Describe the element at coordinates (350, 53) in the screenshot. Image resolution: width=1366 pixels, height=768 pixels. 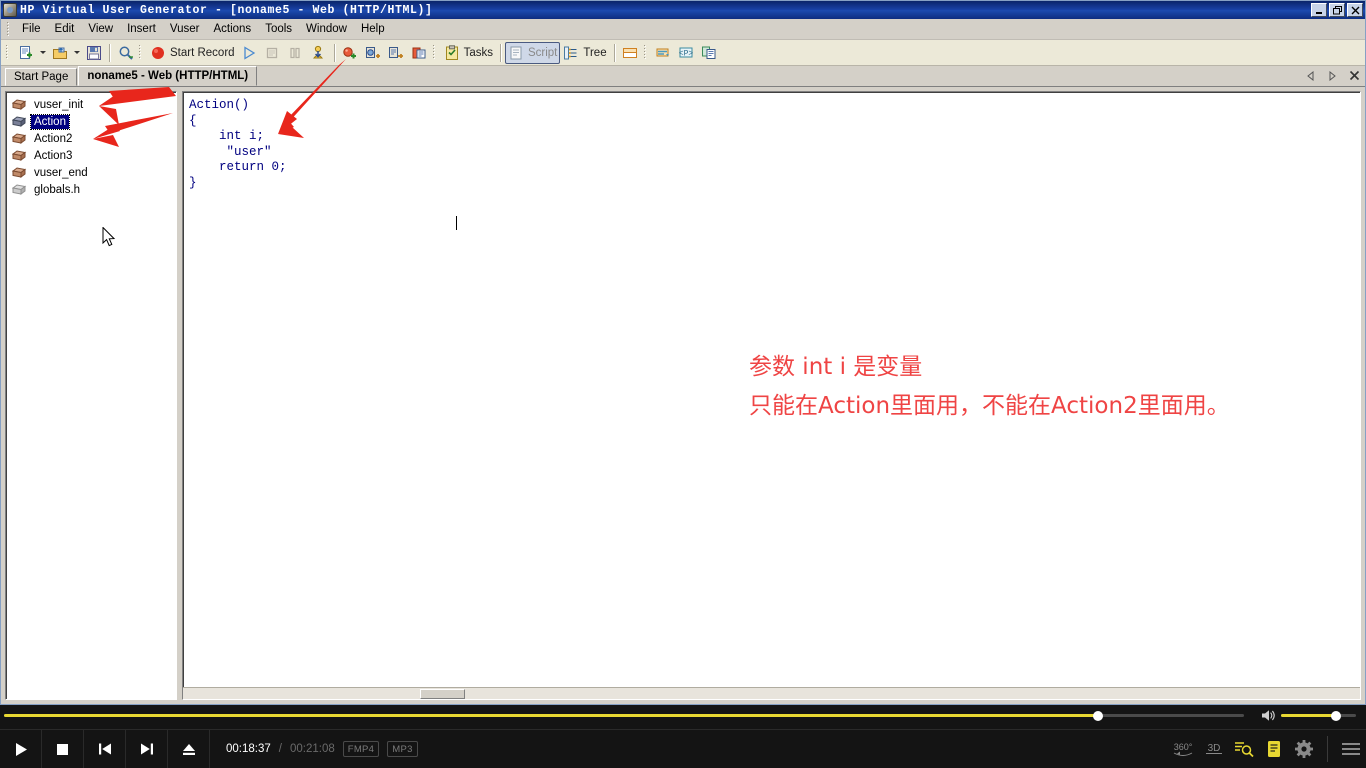
I see `add-transaction-button` at that location.